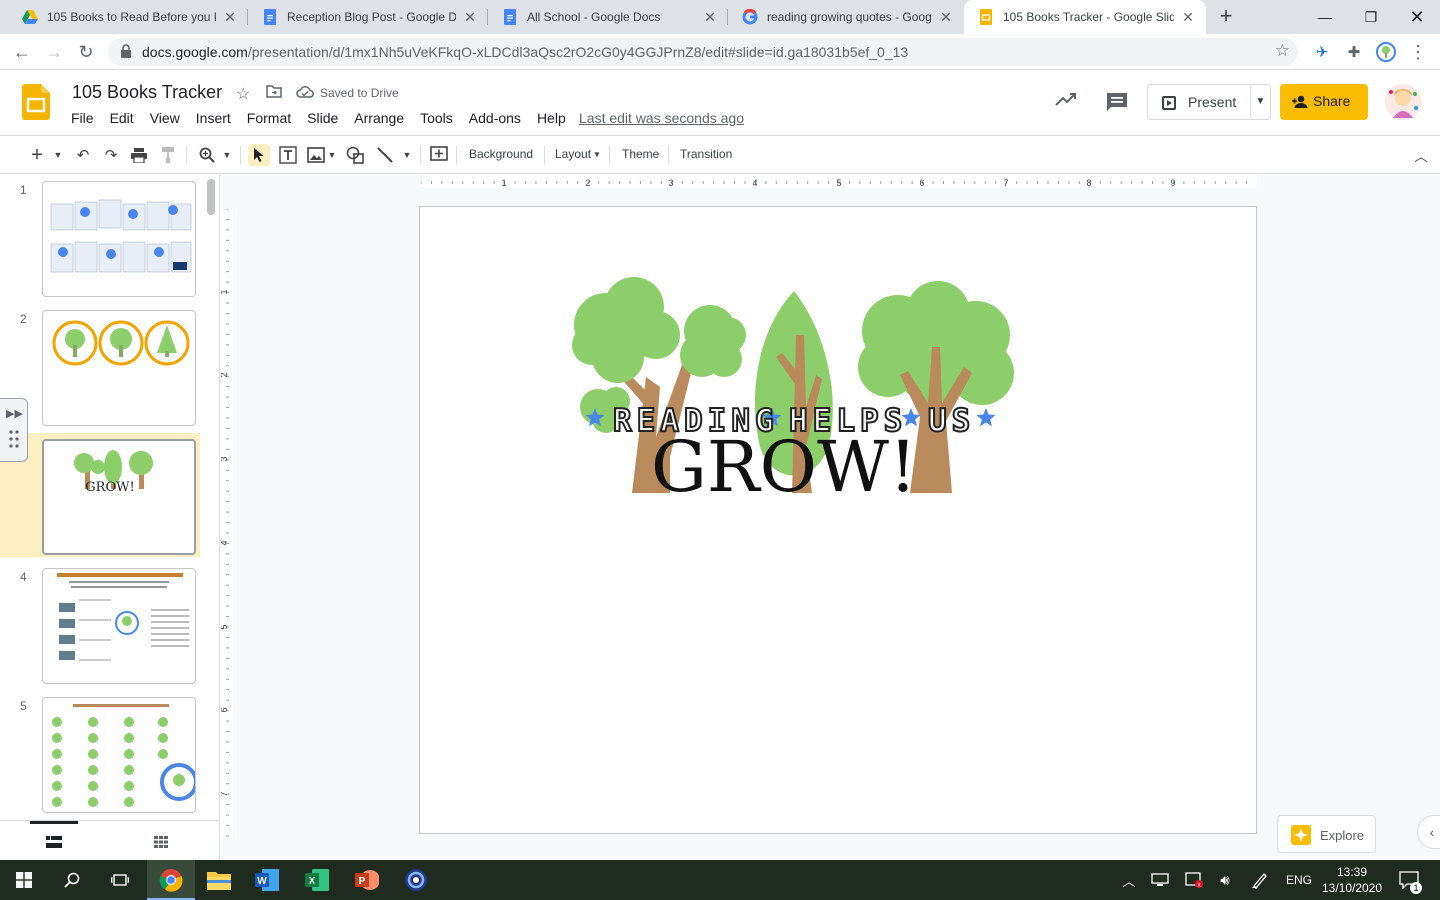  Describe the element at coordinates (288, 155) in the screenshot. I see `text-box-icon` at that location.